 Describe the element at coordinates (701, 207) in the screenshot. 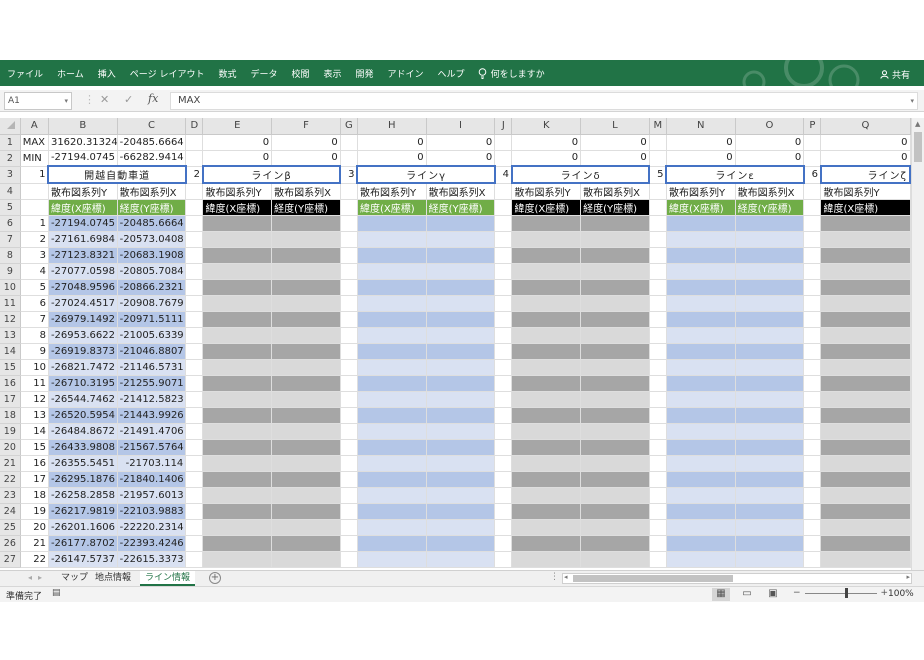

I see `cell-lat-header: 緯度(X座標)` at that location.